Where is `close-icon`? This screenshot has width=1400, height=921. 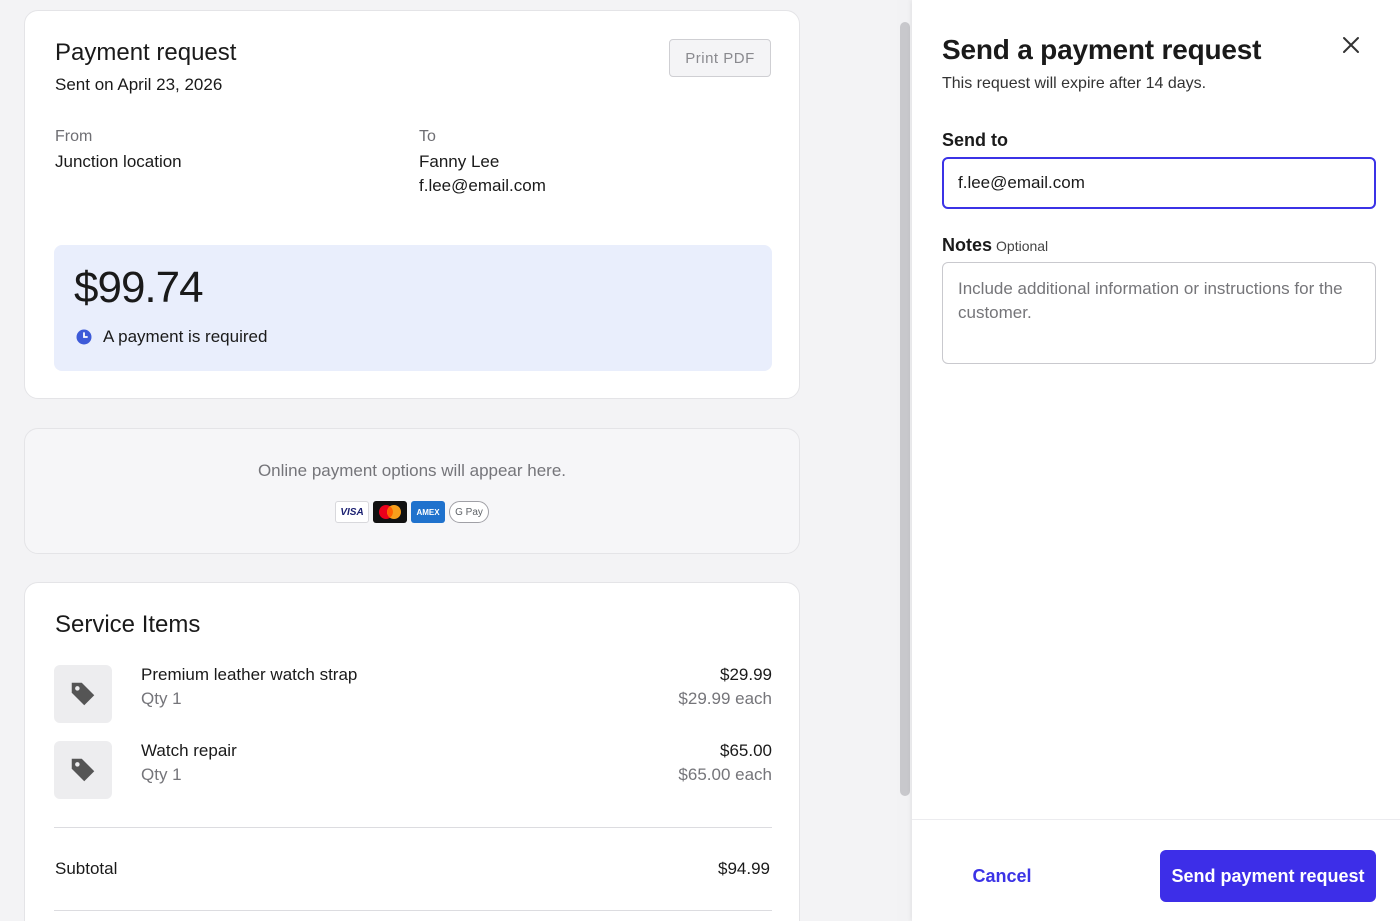
close-icon is located at coordinates (1351, 45).